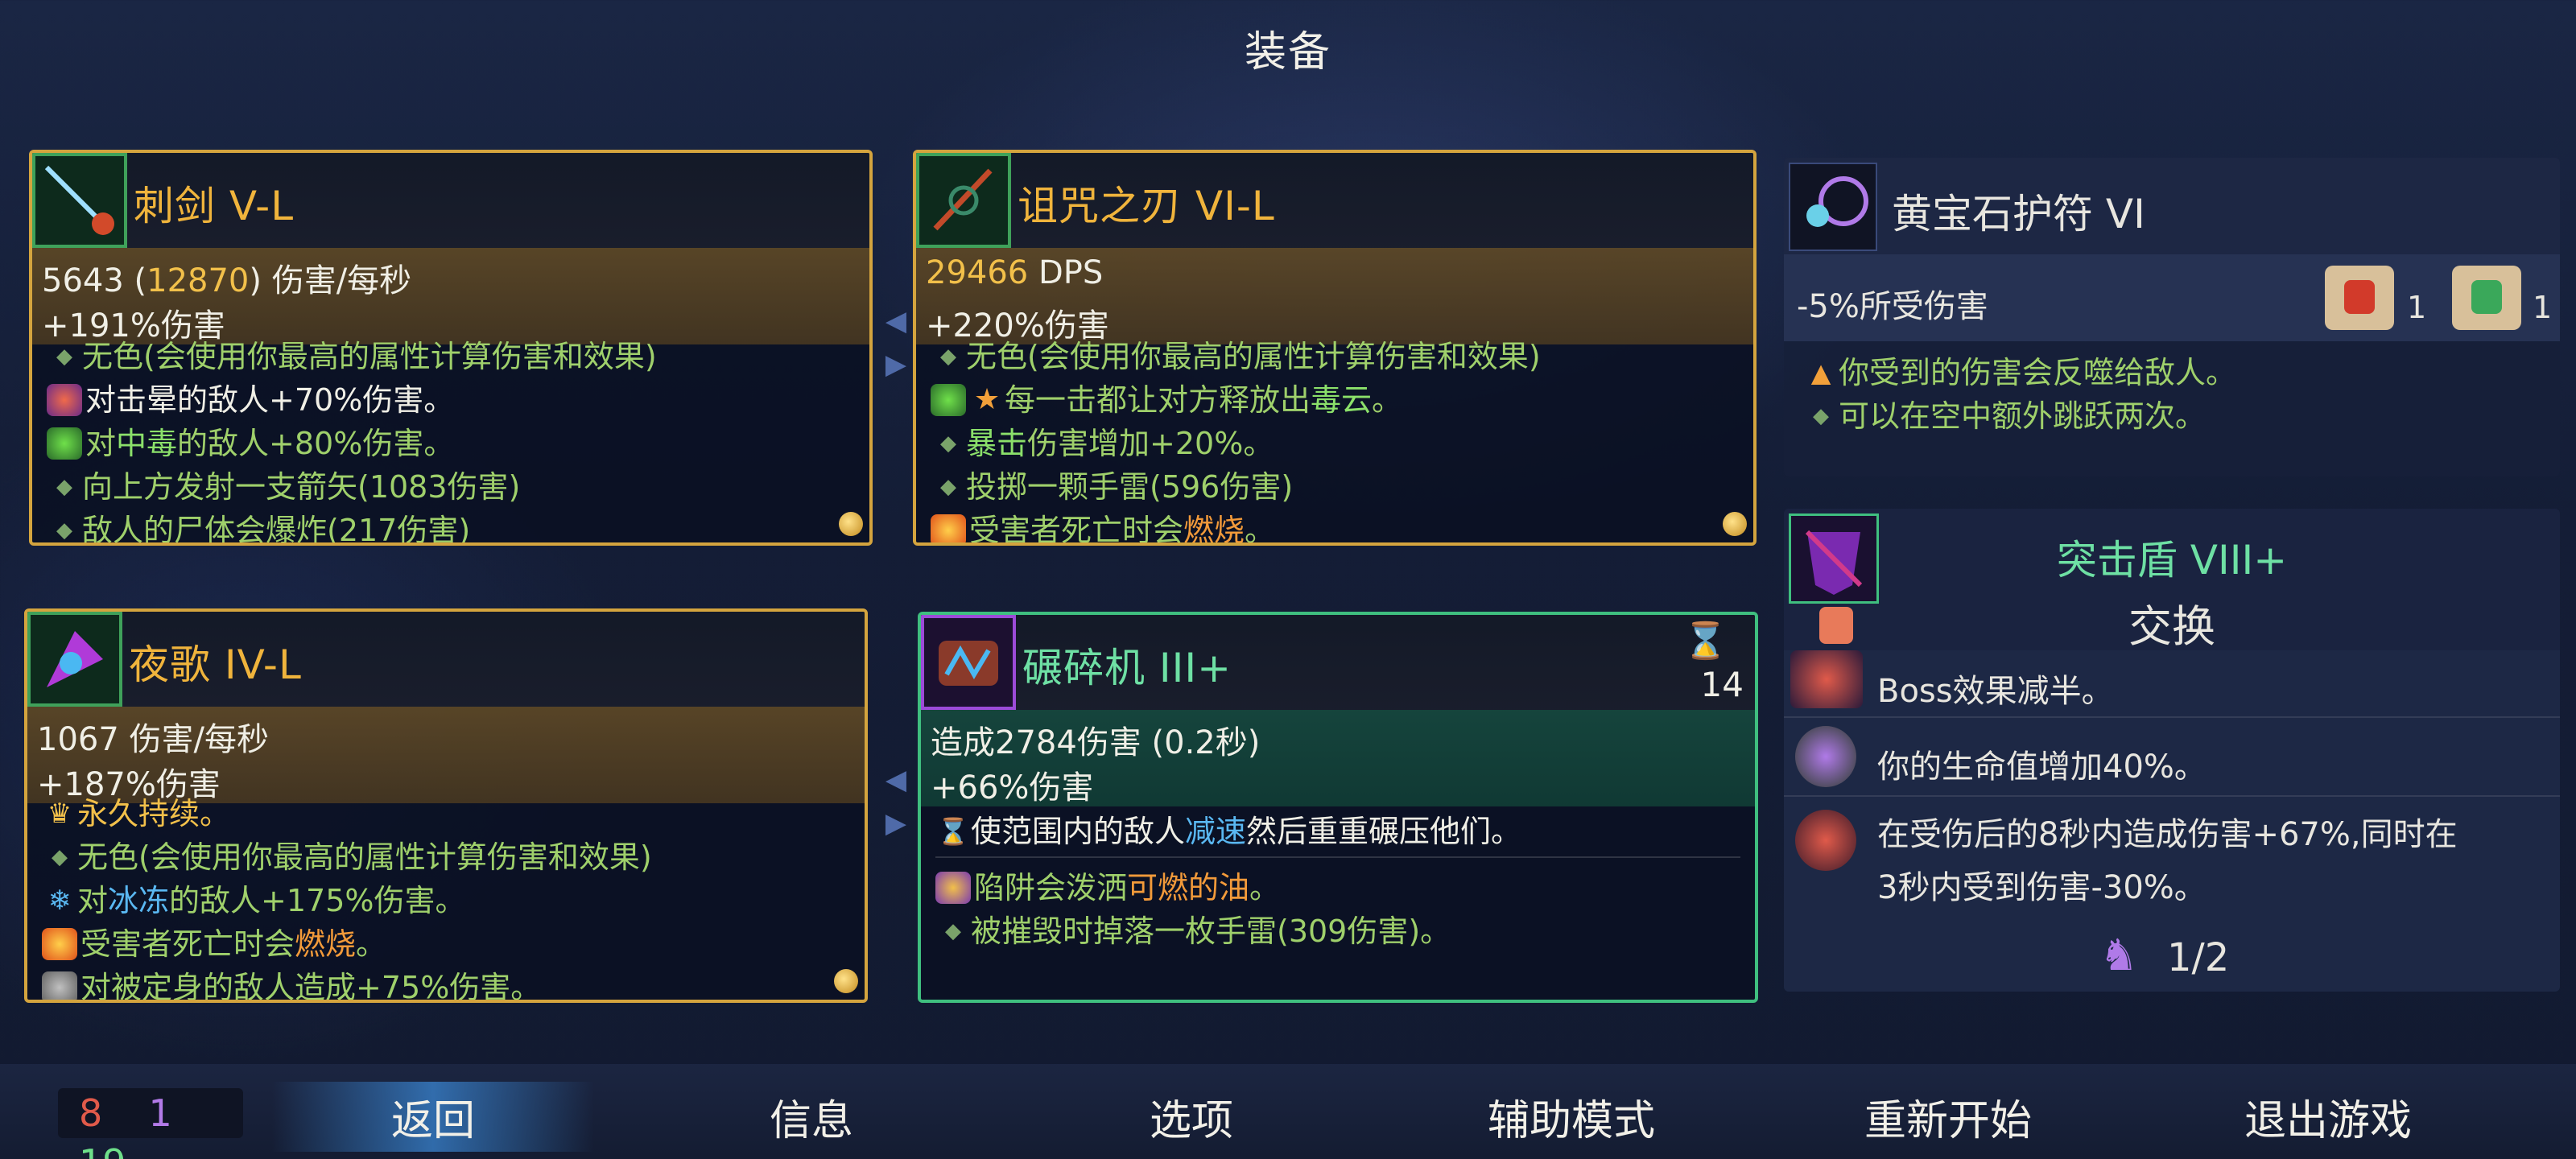 This screenshot has width=2576, height=1159. What do you see at coordinates (451, 525) in the screenshot?
I see `weapon-effect: ◆ 敌人的尸体会爆炸(217伤害)` at bounding box center [451, 525].